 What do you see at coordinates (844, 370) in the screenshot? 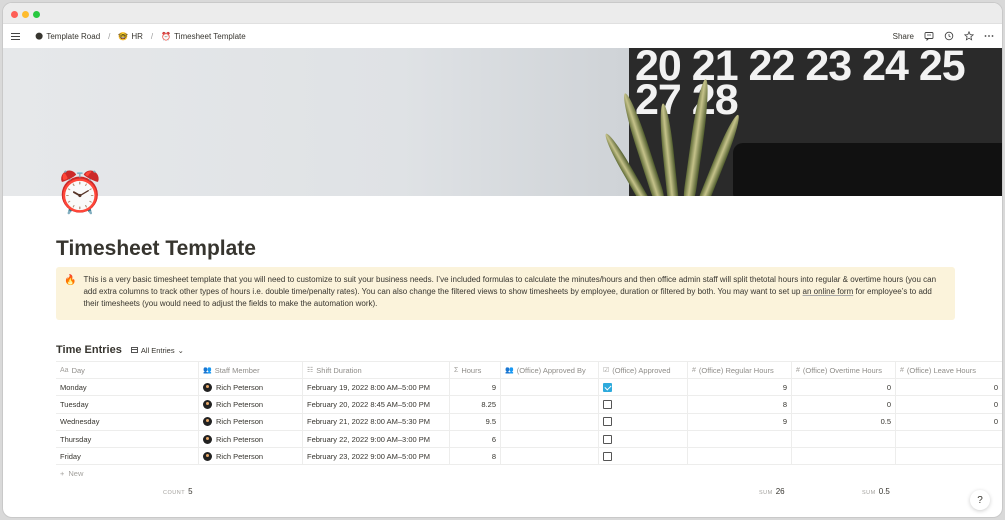
I see `column-header-overtime-hours: # (Office) Overtime Hours` at bounding box center [844, 370].